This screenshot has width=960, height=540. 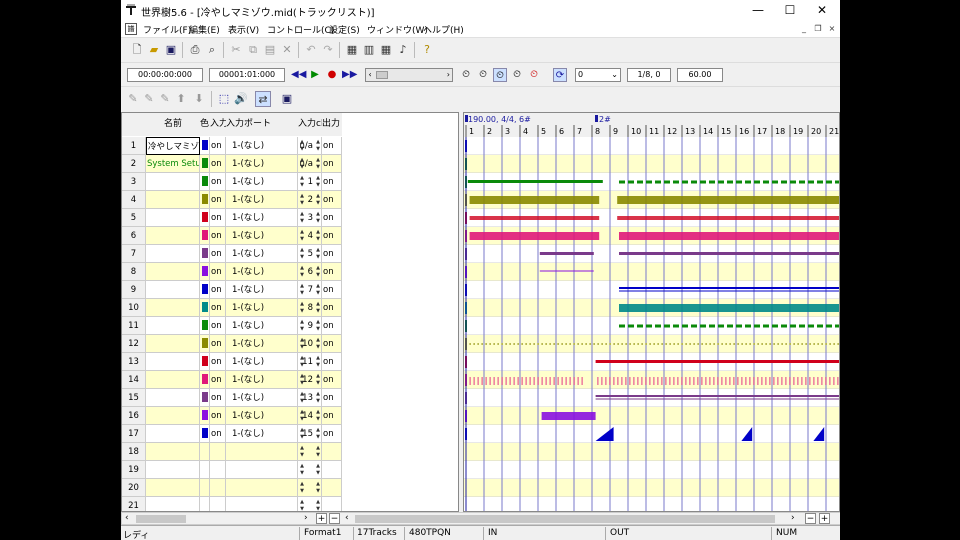 I want to click on help-icon: ?, so click(x=427, y=50).